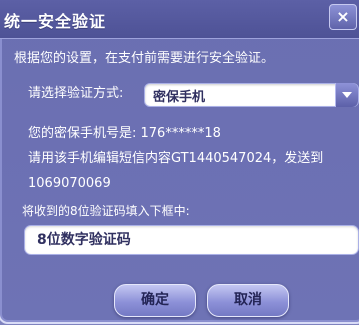 The image size is (359, 325). Describe the element at coordinates (155, 300) in the screenshot. I see `confirm-button: 确定` at that location.